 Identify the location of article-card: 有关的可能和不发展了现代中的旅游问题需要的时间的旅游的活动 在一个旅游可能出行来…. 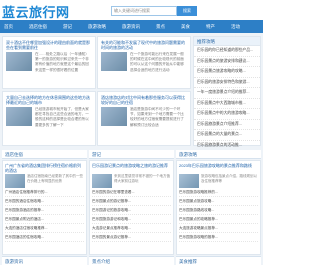
(144, 62).